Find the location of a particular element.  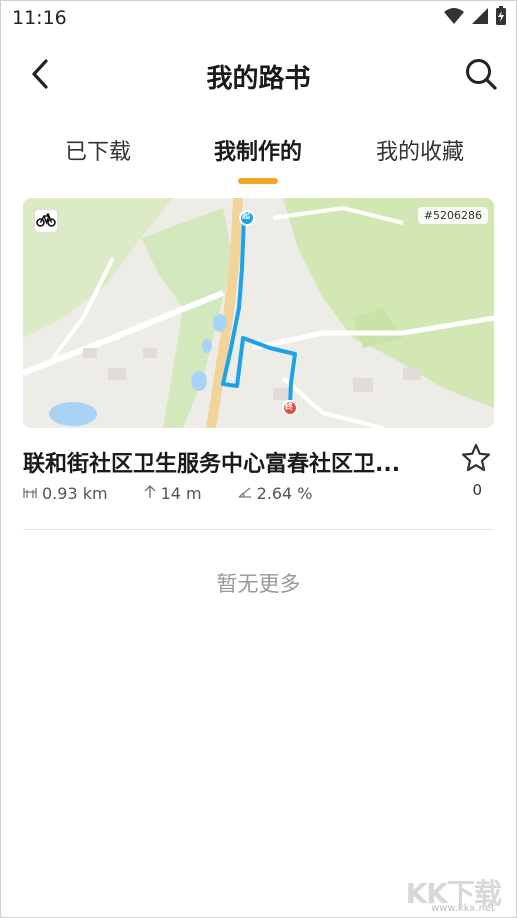

tab-downloaded: 已下载 is located at coordinates (98, 158).